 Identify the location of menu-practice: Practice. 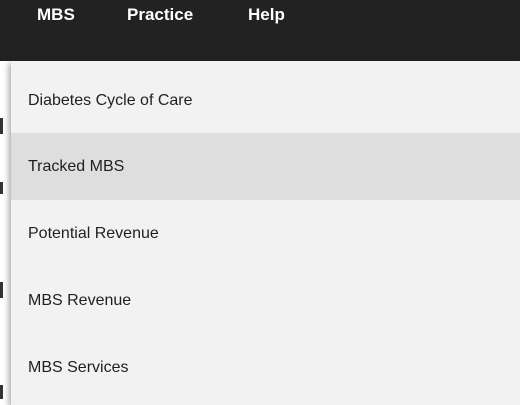
(160, 22).